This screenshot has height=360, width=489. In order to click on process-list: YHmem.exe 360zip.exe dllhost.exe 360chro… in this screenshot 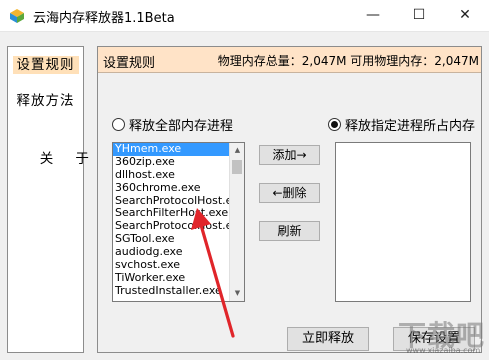, I will do `click(178, 222)`.